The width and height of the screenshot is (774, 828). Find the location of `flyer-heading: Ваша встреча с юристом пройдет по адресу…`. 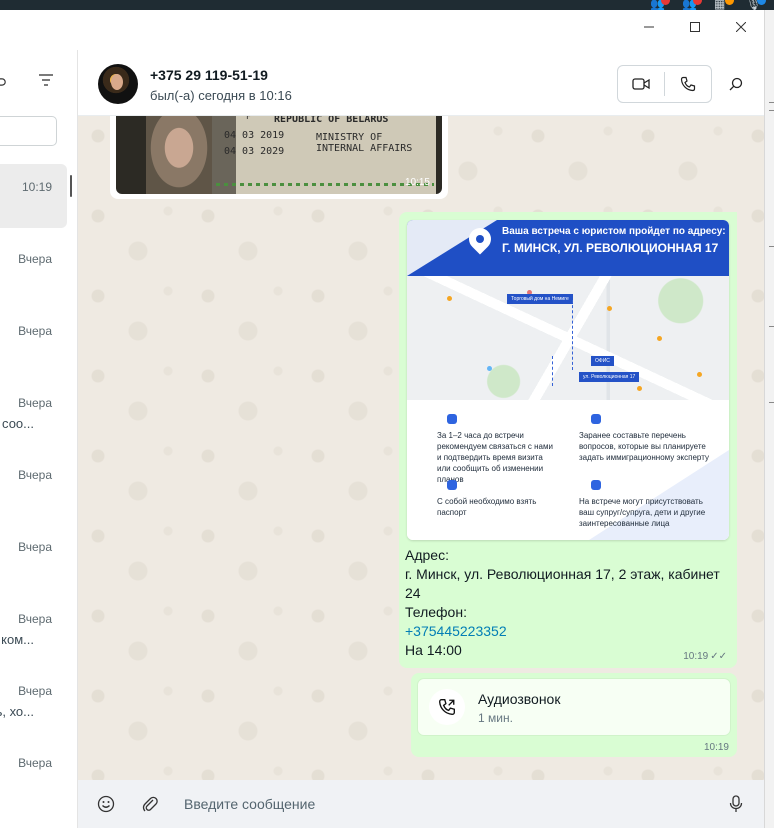

flyer-heading: Ваша встреча с юристом пройдет по адресу… is located at coordinates (614, 231).